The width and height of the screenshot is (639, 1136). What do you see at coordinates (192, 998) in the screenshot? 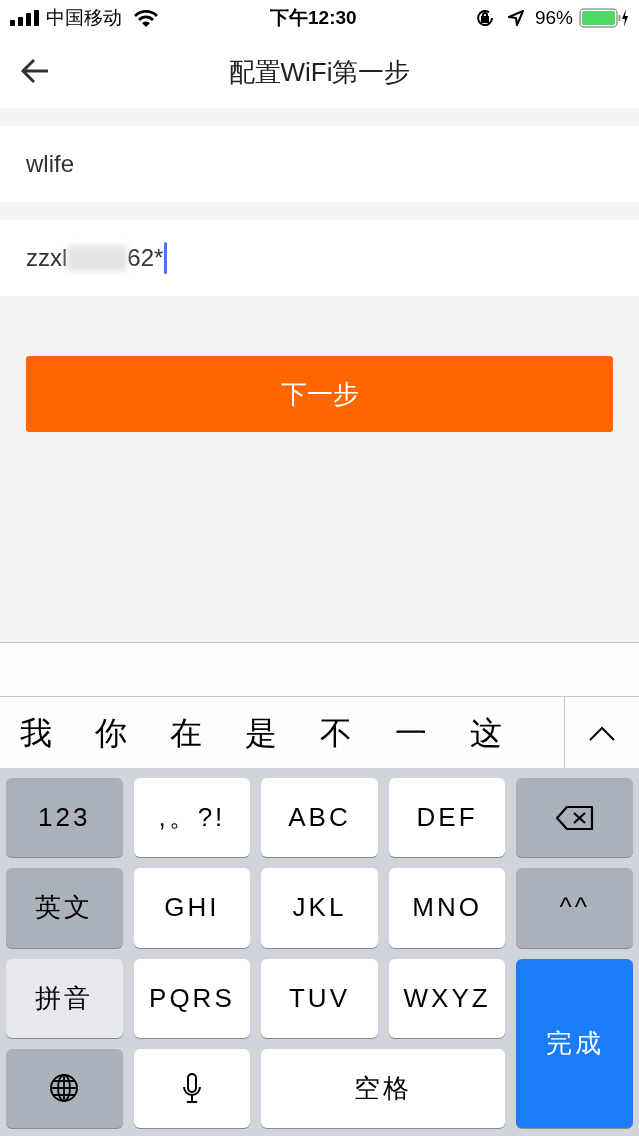
I see `keyboard-key: PQRS` at bounding box center [192, 998].